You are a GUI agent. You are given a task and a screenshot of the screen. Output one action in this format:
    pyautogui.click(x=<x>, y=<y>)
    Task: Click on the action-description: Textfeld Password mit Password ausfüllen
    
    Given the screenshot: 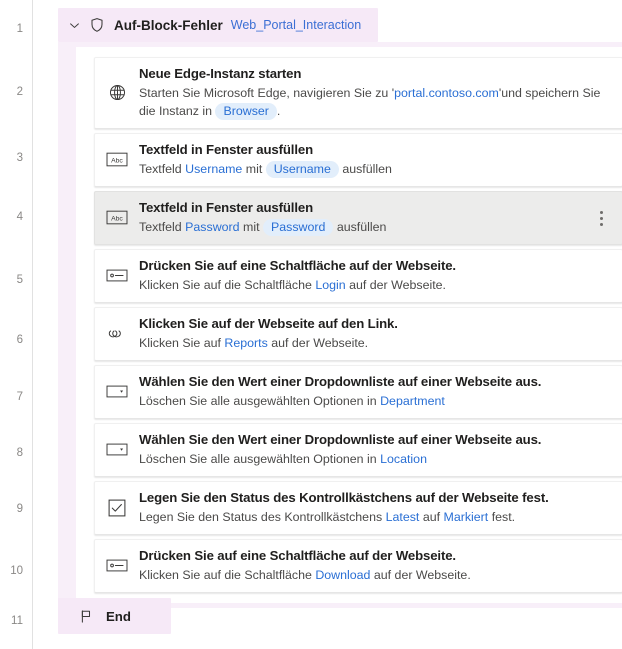 What is the action you would take?
    pyautogui.click(x=370, y=227)
    